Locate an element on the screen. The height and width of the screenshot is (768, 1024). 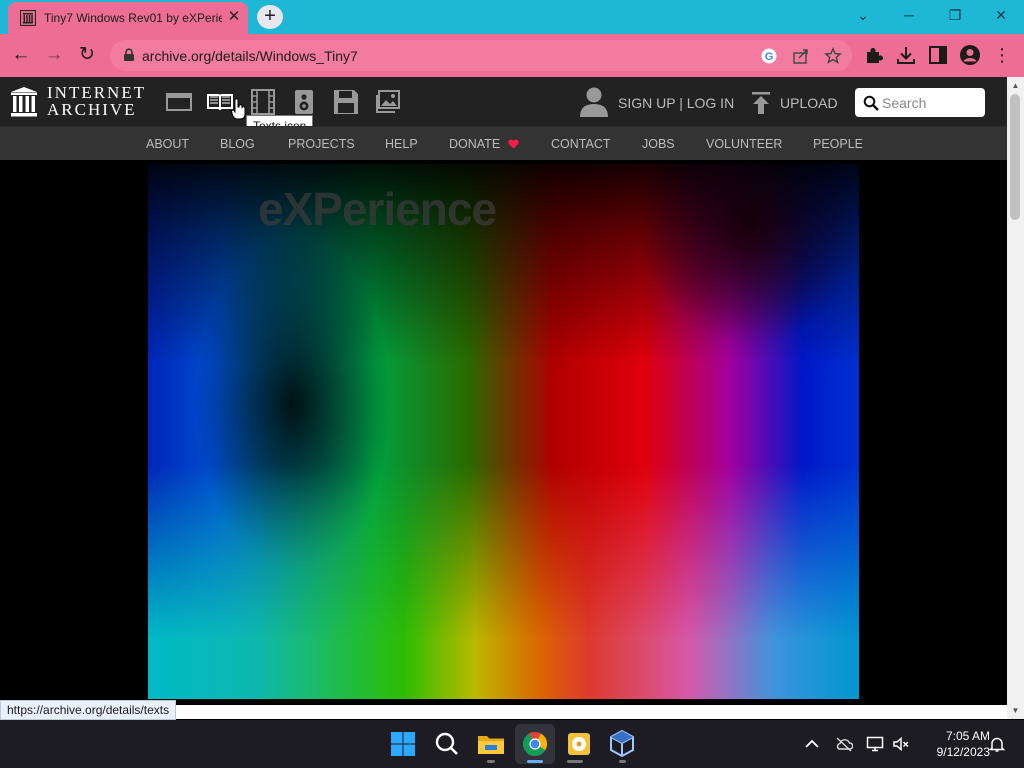
restore-button: ❐ is located at coordinates (955, 15).